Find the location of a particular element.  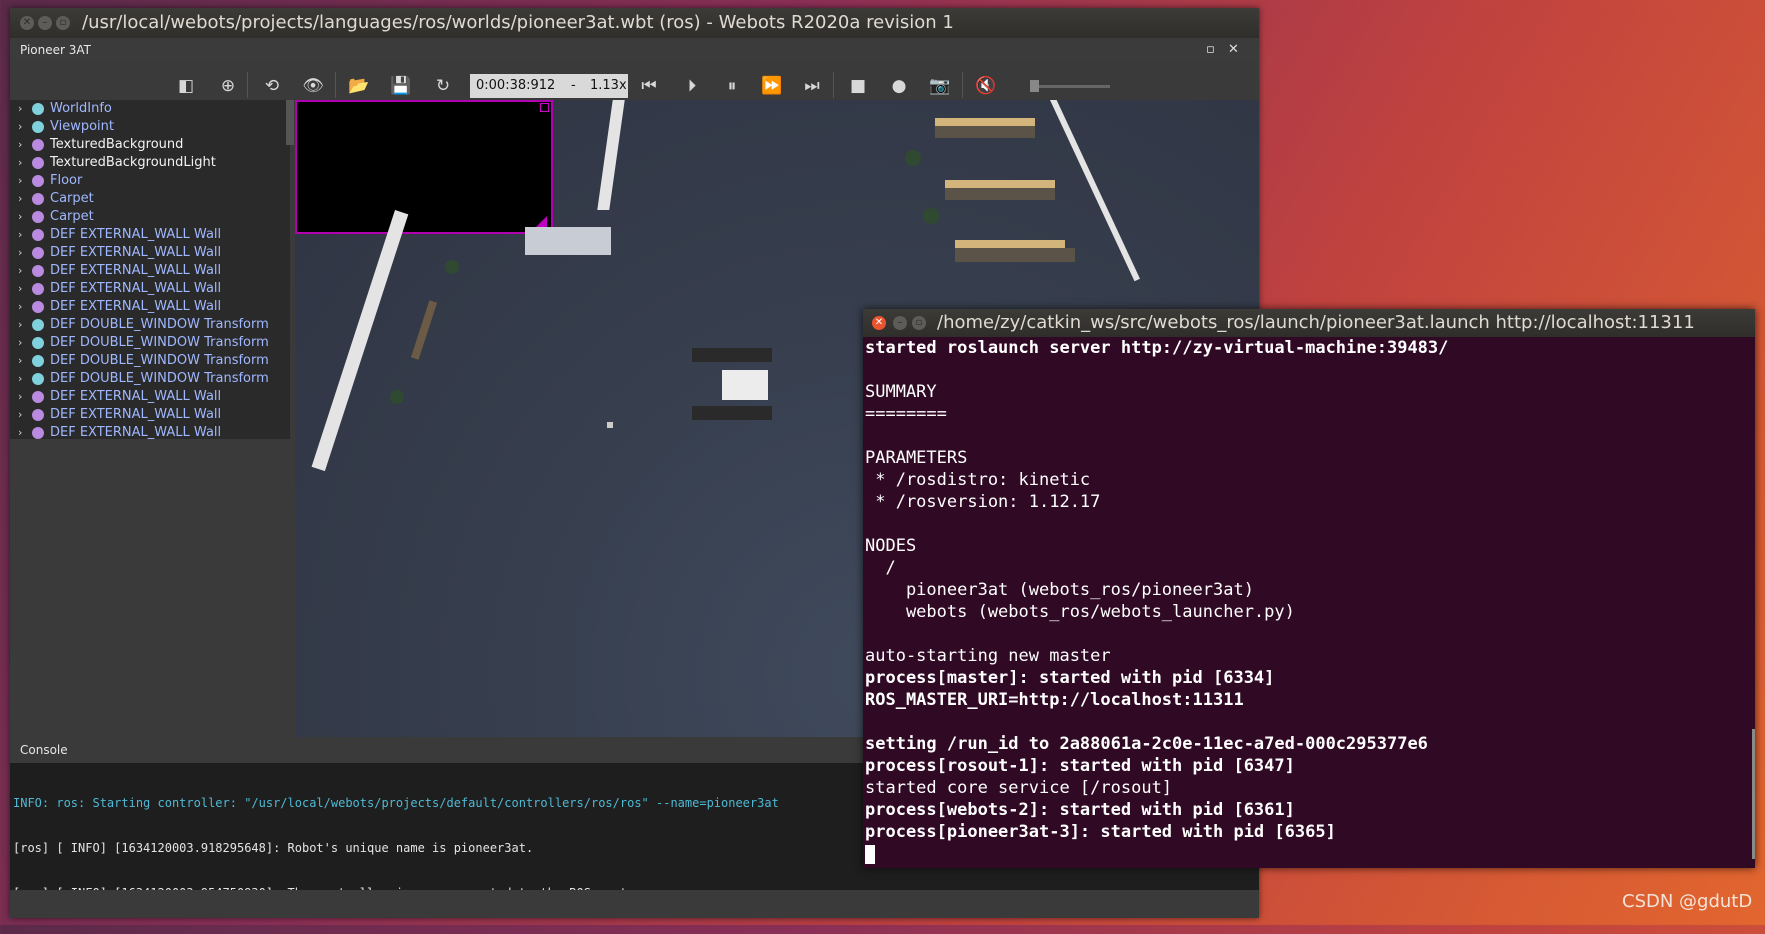

scene-tree-node: › TexturedBackground is located at coordinates (150, 145).